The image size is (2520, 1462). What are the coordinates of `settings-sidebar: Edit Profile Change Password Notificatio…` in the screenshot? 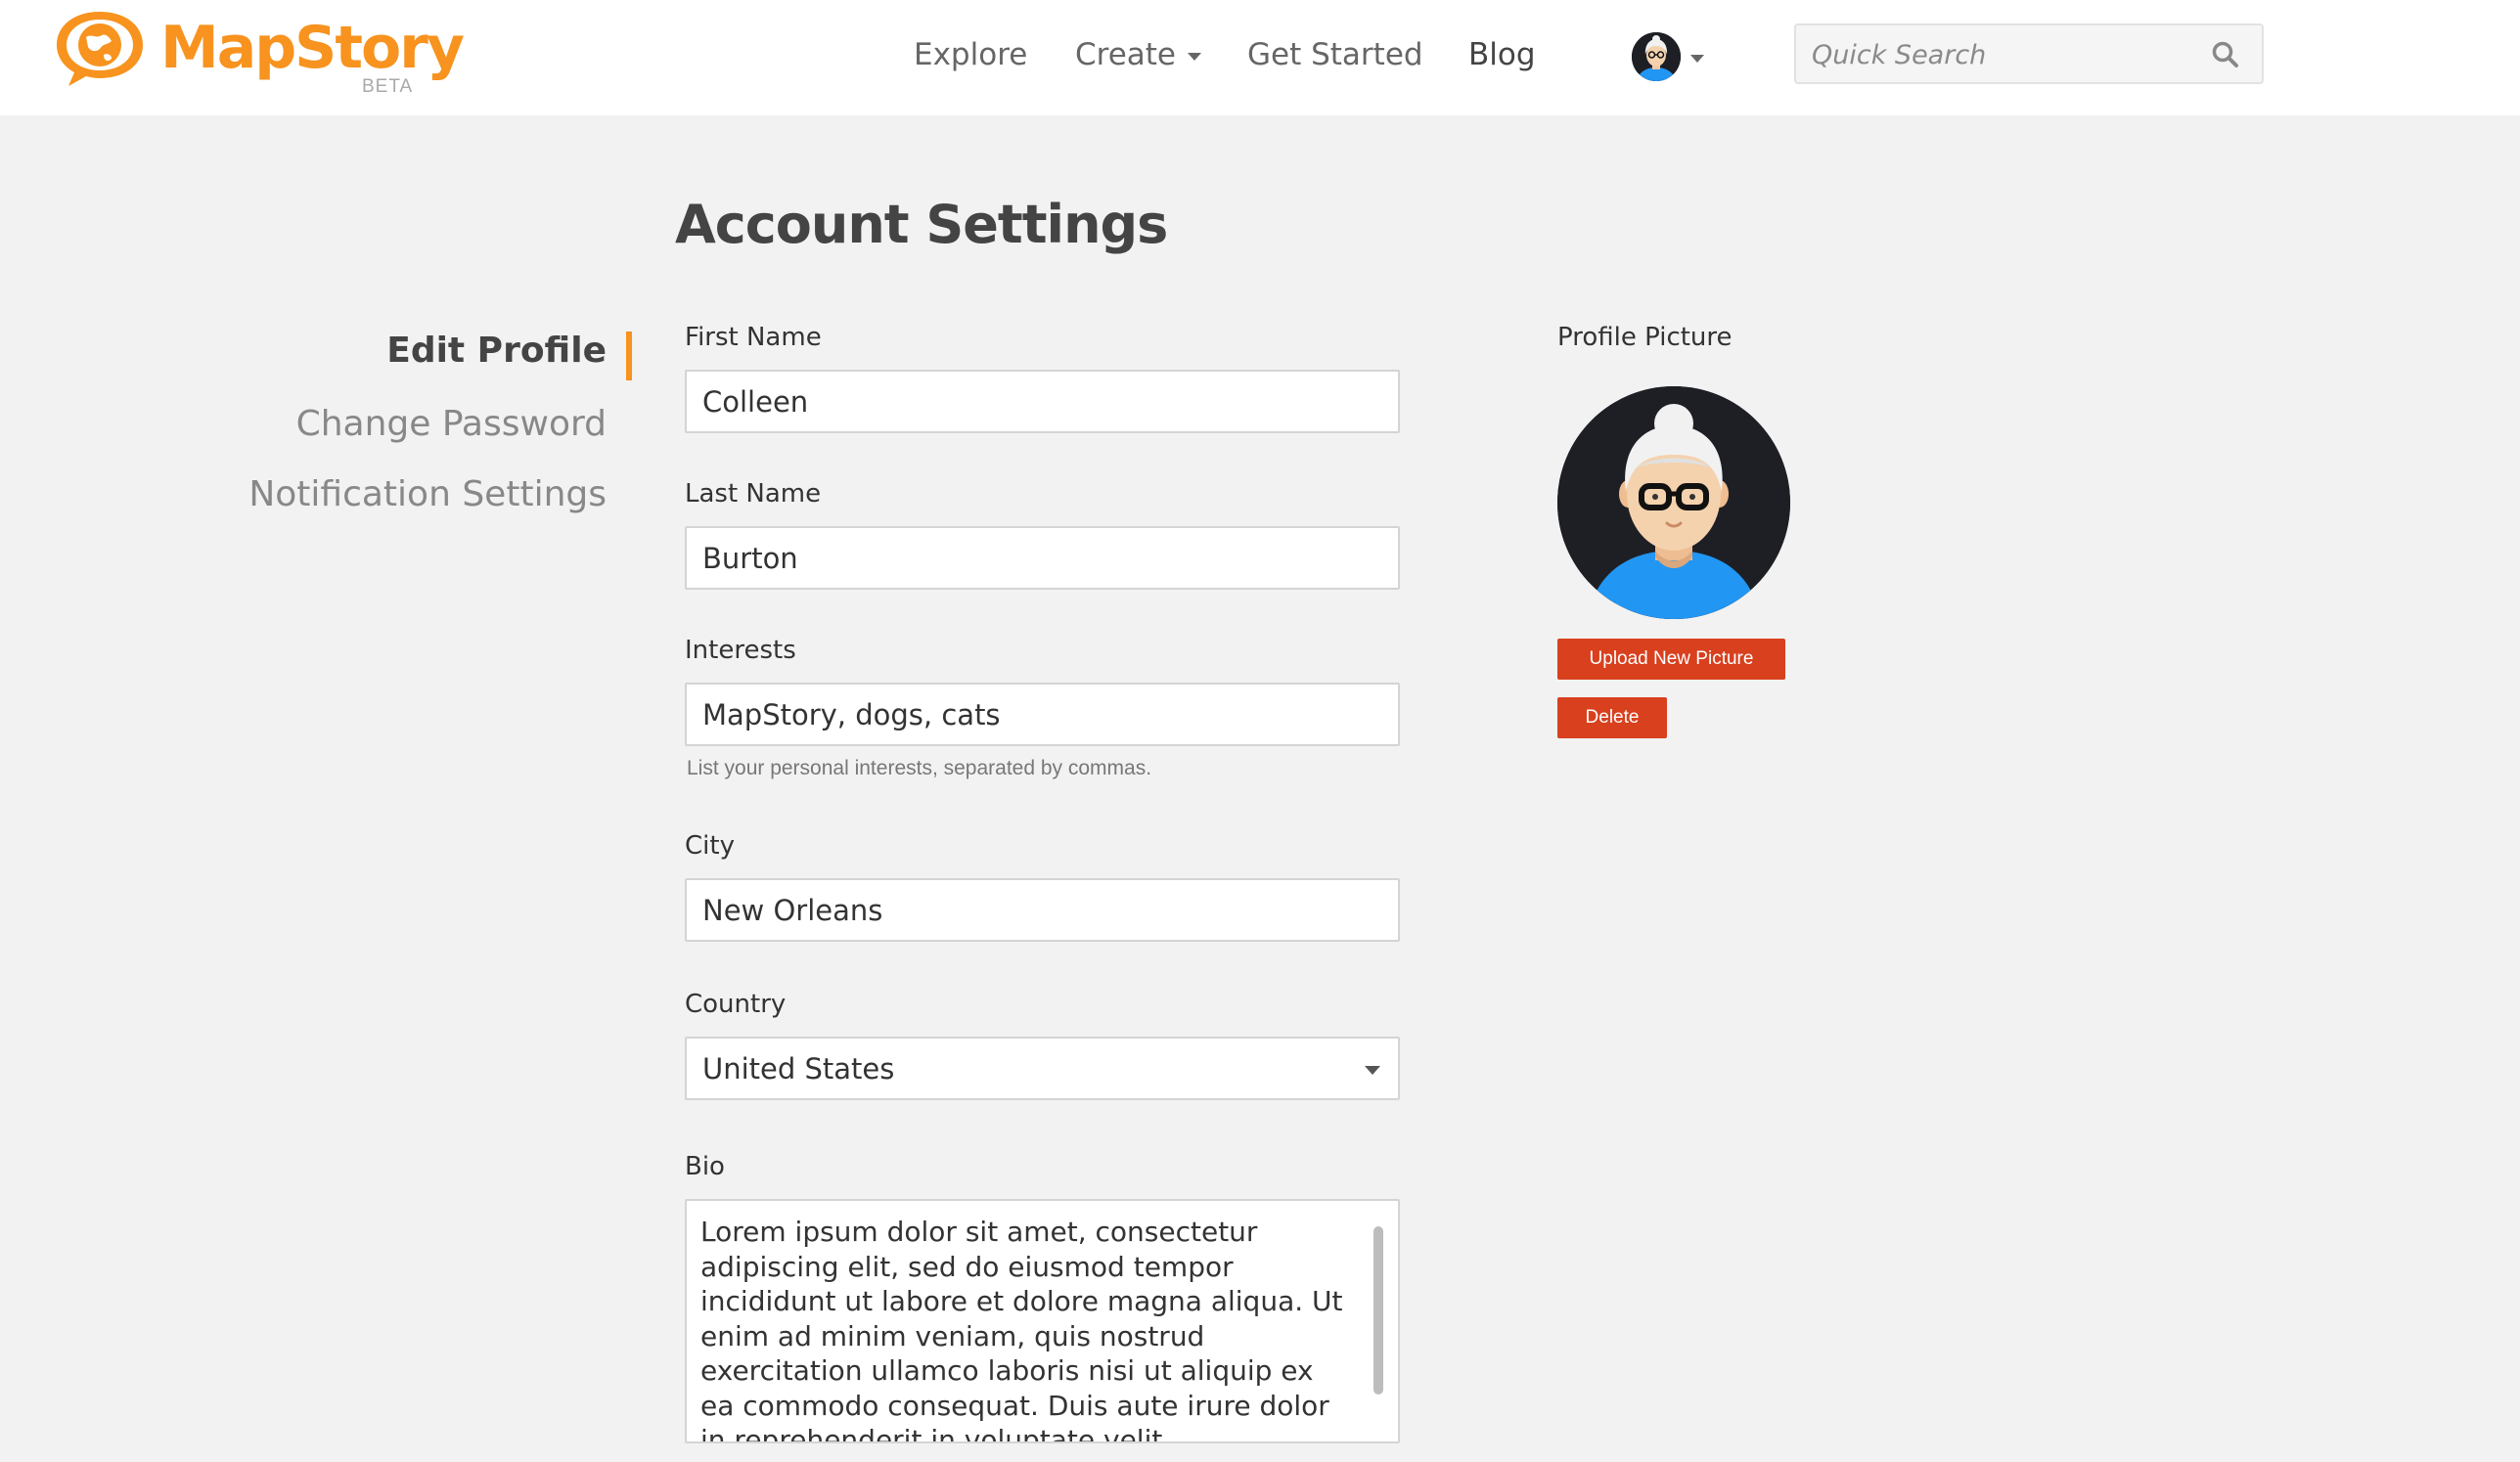 It's located at (318, 408).